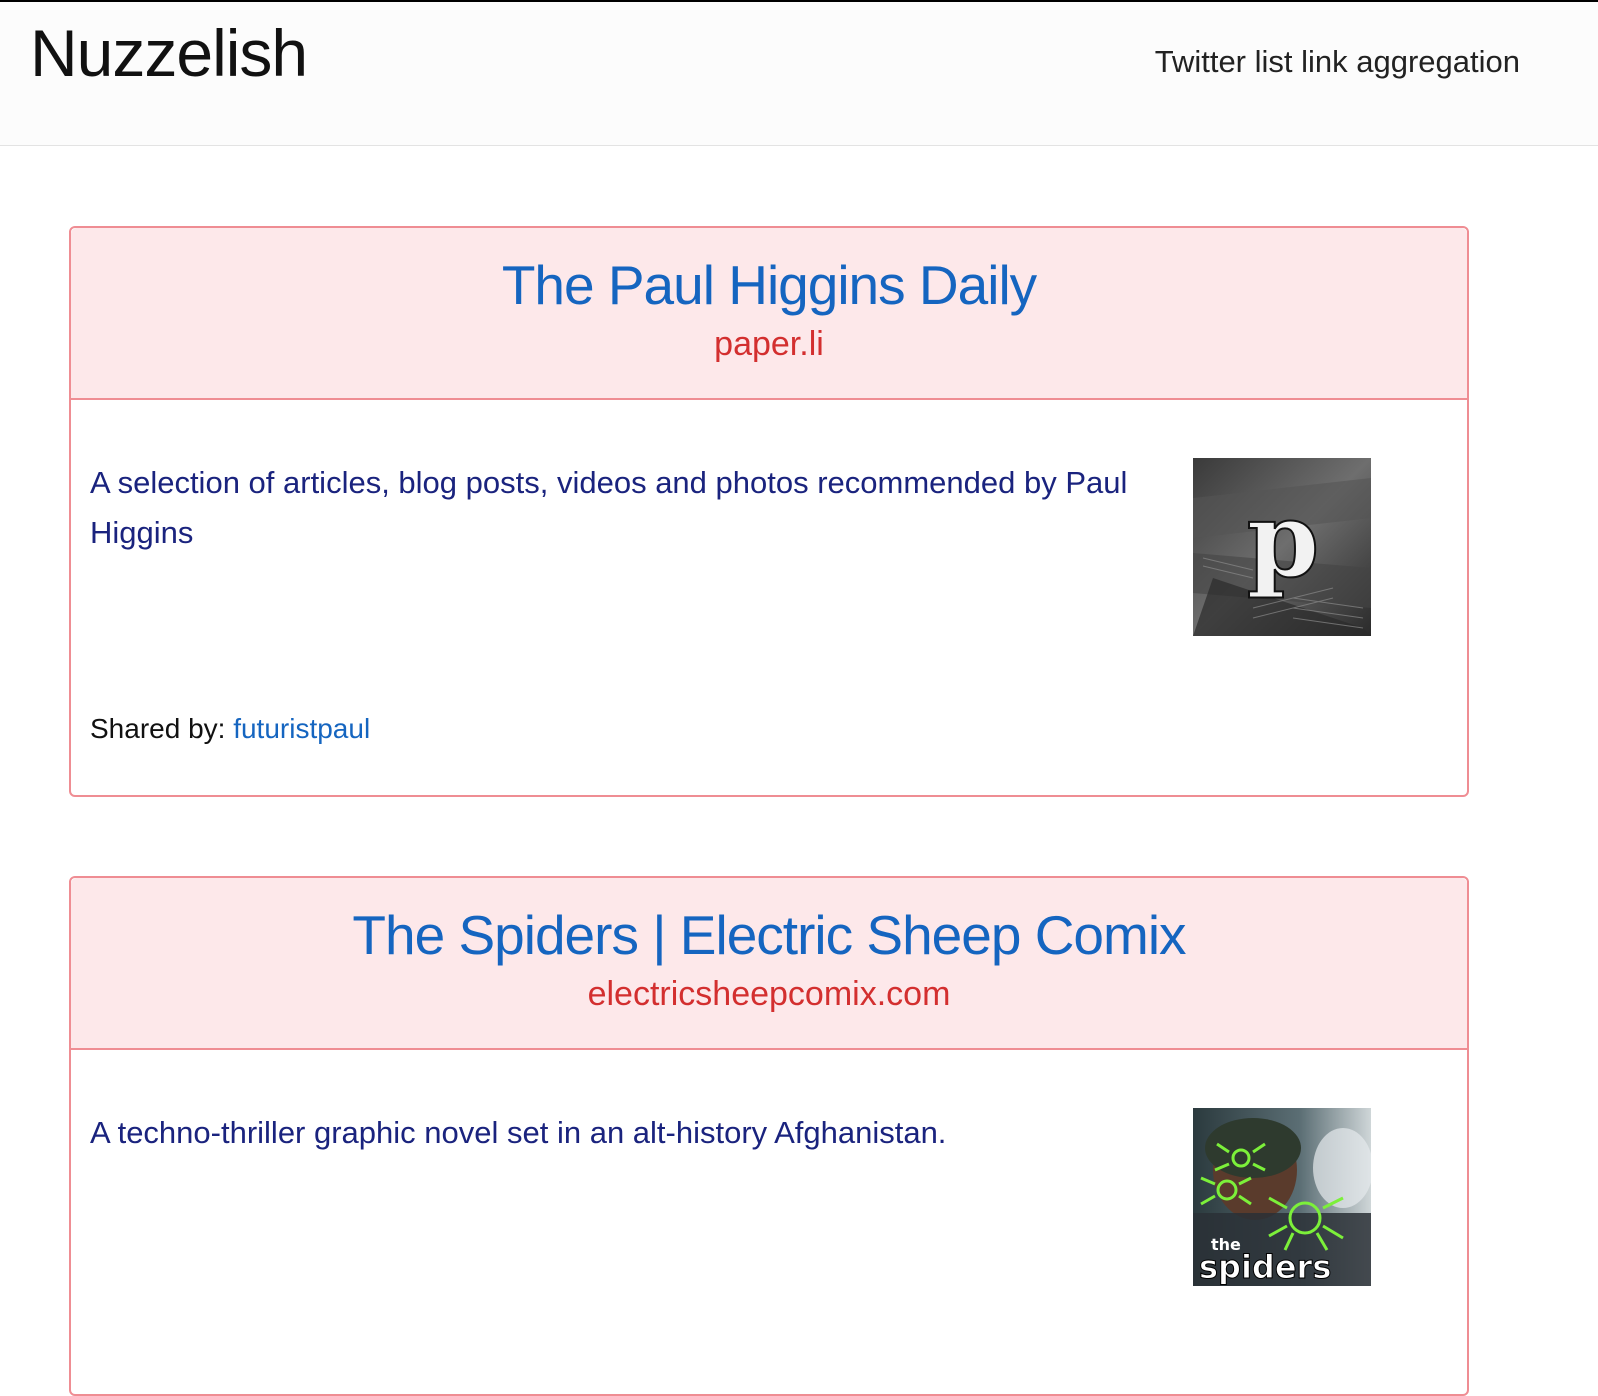 The height and width of the screenshot is (1396, 1598). Describe the element at coordinates (230, 729) in the screenshot. I see `shared-by: Shared by: futuristpaul` at that location.